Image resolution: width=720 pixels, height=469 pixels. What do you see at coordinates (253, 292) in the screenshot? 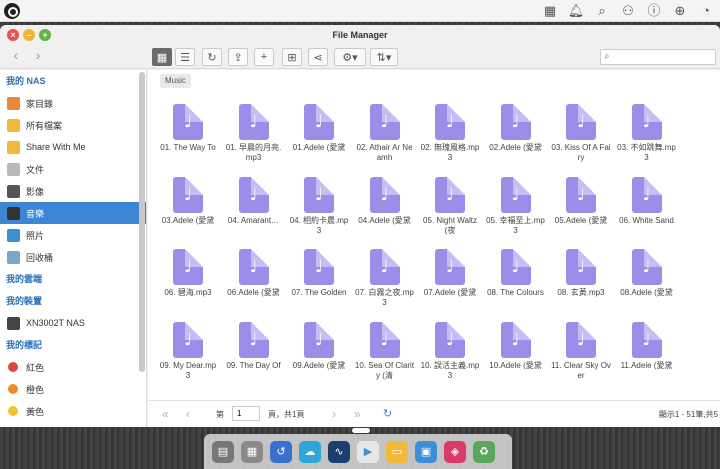
I see `file-name: 06.Adele (愛黛` at bounding box center [253, 292].